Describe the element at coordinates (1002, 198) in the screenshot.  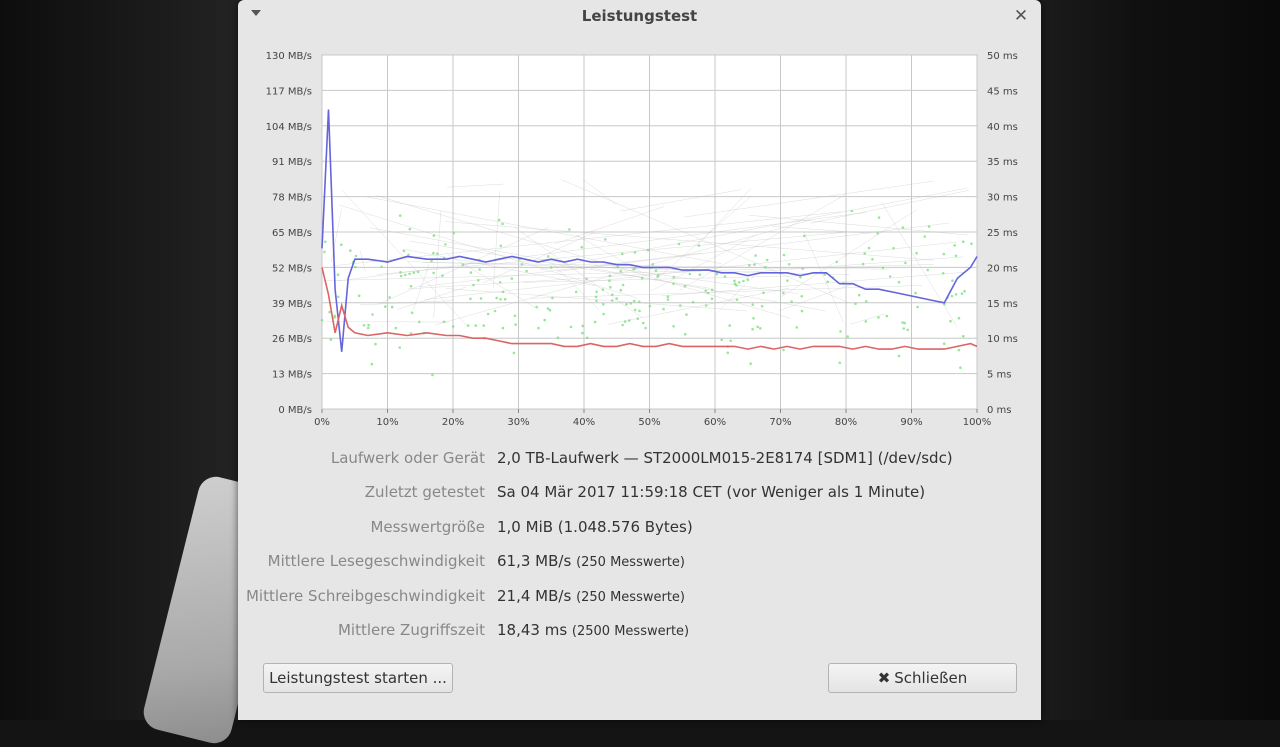
I see `y-right-tick-label: 30 ms` at that location.